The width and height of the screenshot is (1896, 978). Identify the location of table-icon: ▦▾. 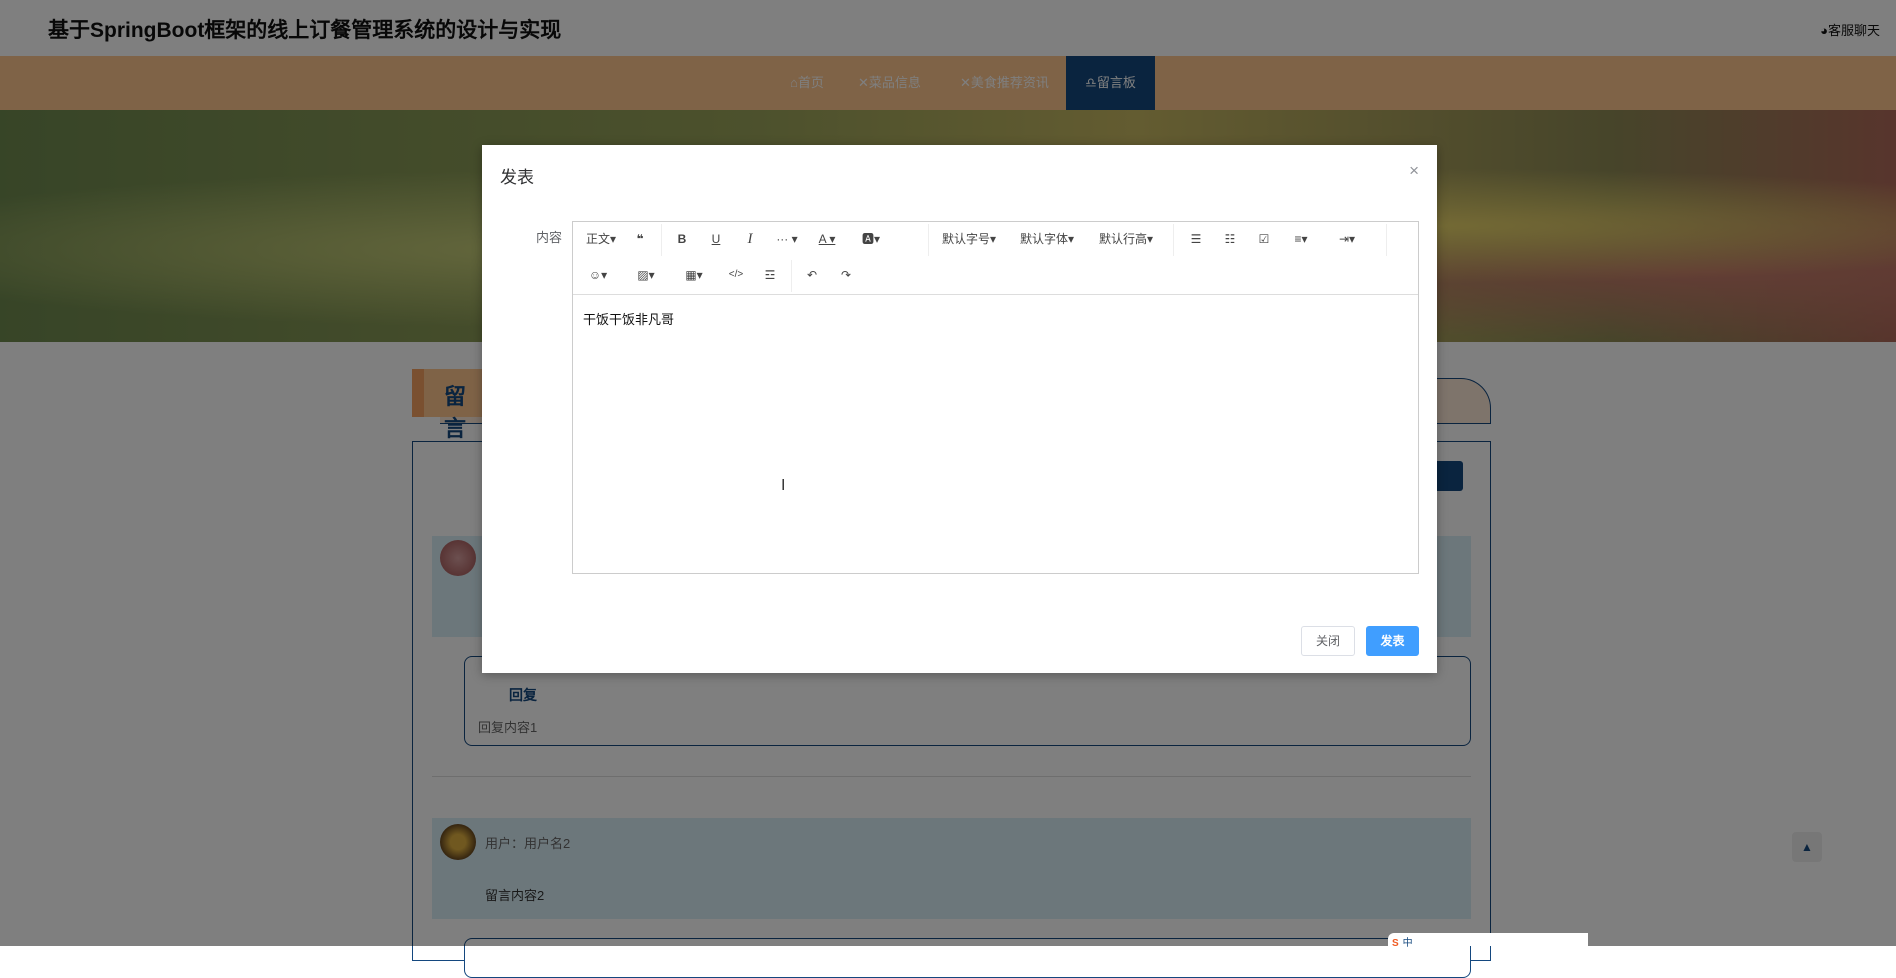
(694, 275).